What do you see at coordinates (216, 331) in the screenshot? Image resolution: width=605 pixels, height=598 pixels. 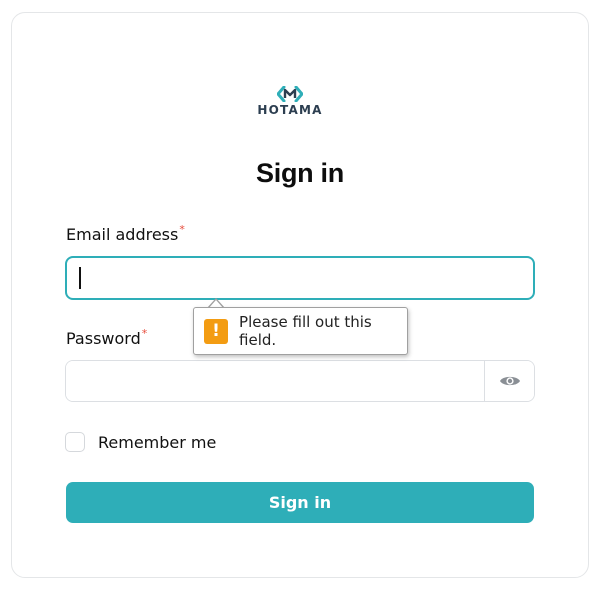 I see `warning-icon: !` at bounding box center [216, 331].